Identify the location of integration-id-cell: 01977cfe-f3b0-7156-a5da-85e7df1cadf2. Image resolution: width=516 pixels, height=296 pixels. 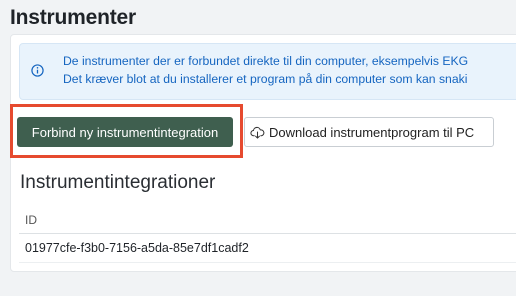
(137, 248).